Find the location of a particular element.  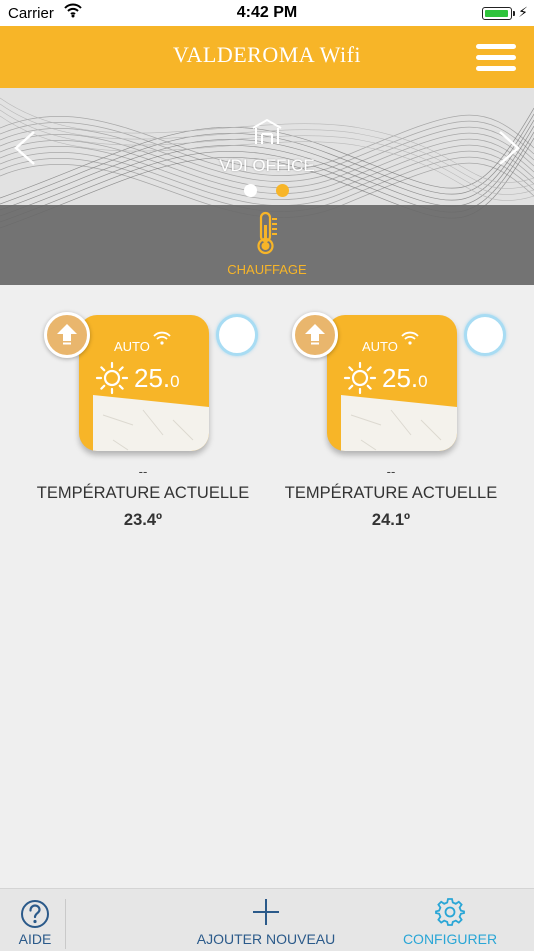

mode-strip: CHAUFFAGE is located at coordinates (267, 245).